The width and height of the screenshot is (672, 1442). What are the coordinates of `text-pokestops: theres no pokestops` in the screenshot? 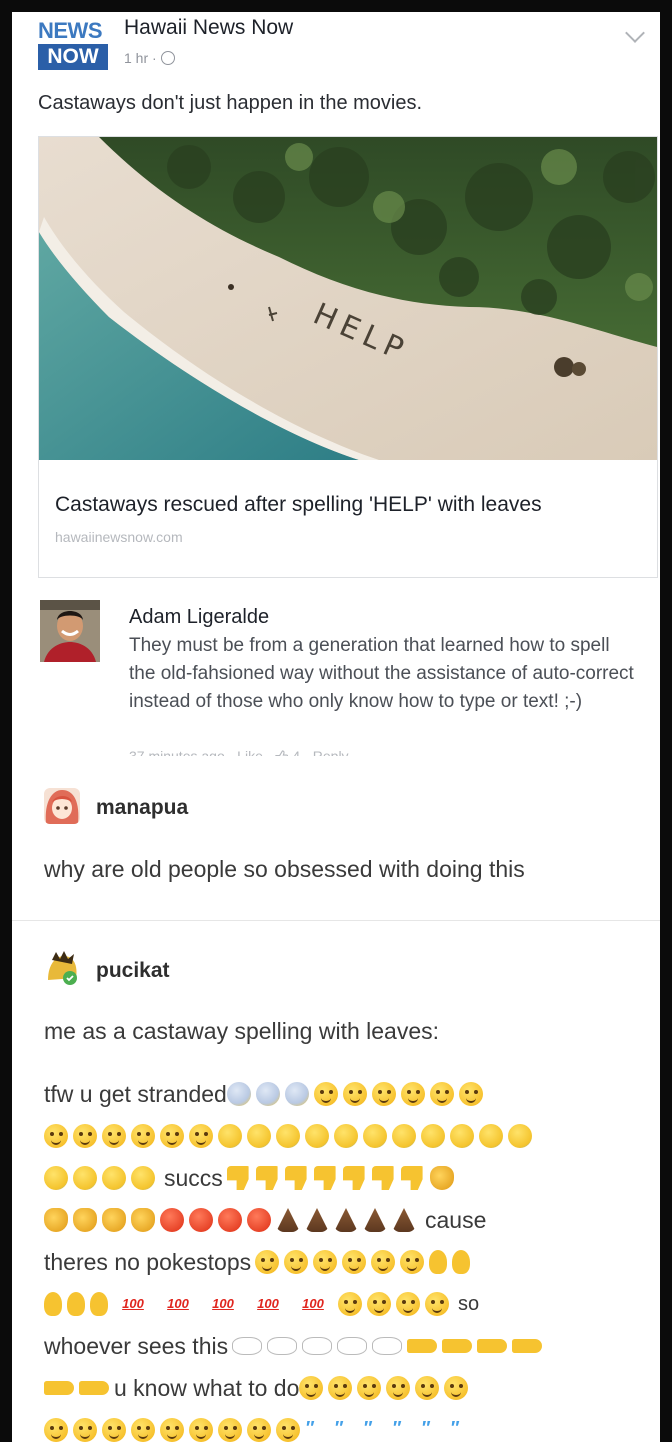 It's located at (148, 1261).